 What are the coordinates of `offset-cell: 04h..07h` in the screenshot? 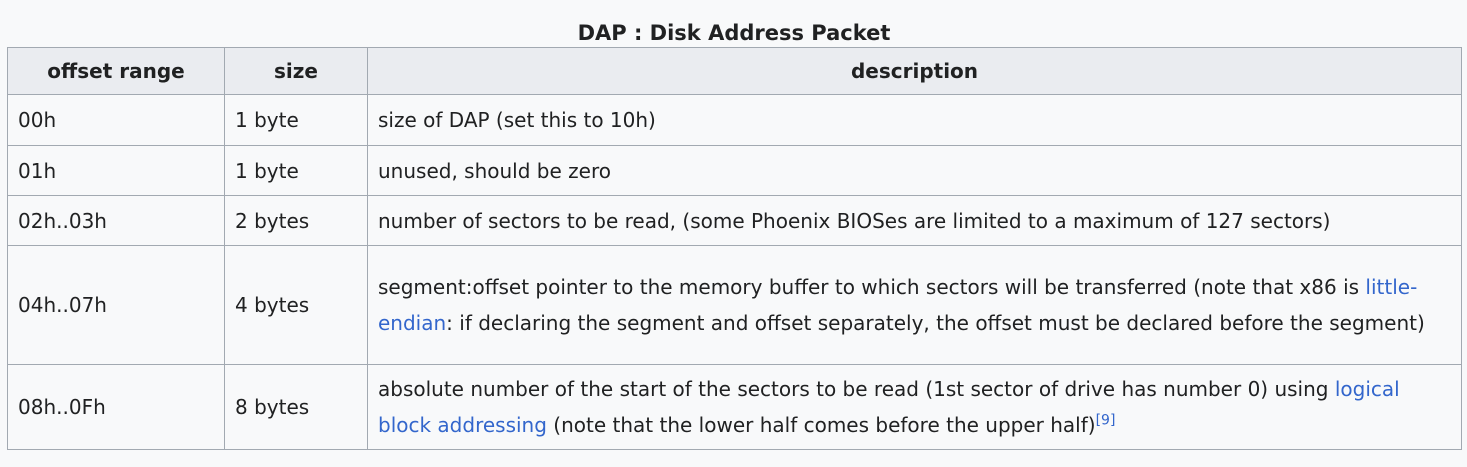 It's located at (116, 305).